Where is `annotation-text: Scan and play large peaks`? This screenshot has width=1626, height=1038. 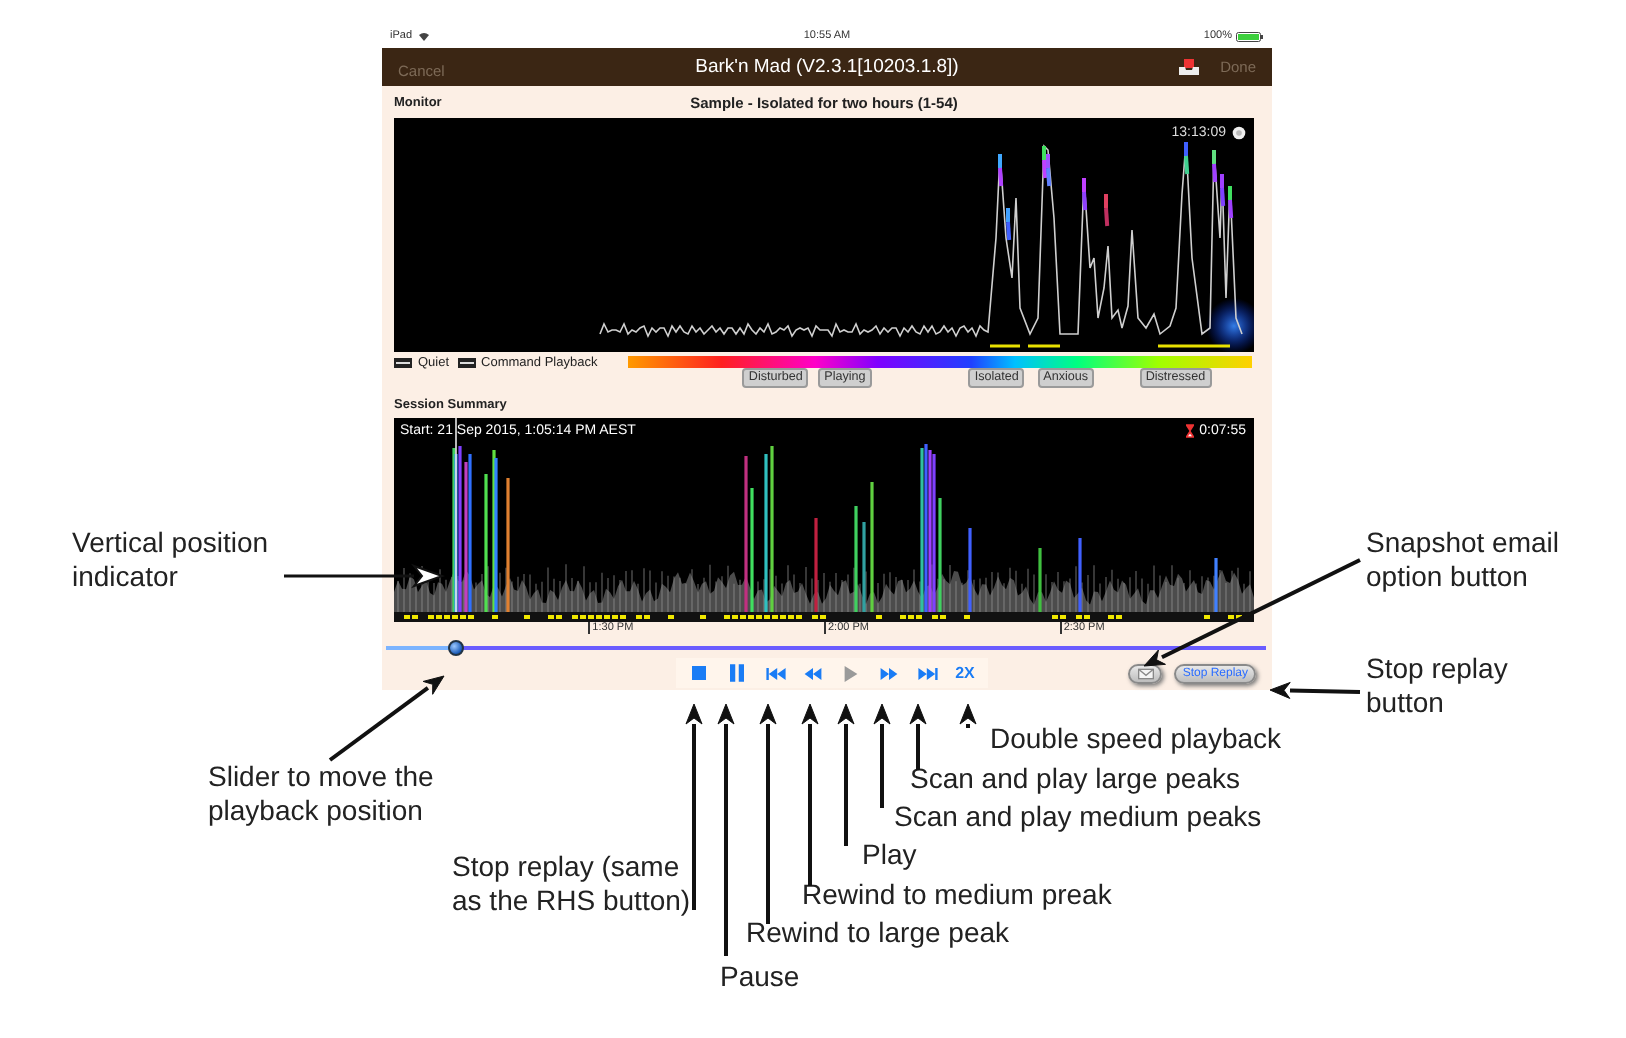
annotation-text: Scan and play large peaks is located at coordinates (1076, 779).